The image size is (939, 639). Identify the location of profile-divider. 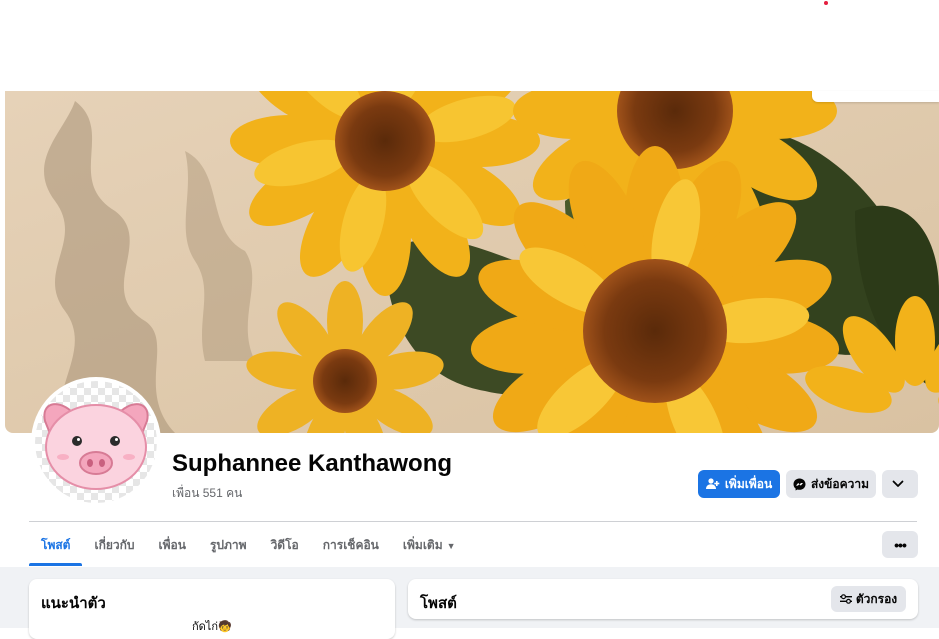
(473, 521).